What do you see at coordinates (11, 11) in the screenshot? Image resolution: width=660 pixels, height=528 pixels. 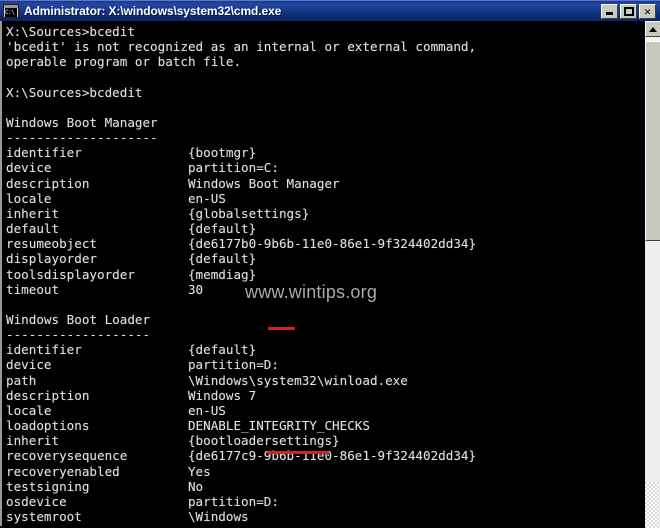 I see `cmd-console-icon` at bounding box center [11, 11].